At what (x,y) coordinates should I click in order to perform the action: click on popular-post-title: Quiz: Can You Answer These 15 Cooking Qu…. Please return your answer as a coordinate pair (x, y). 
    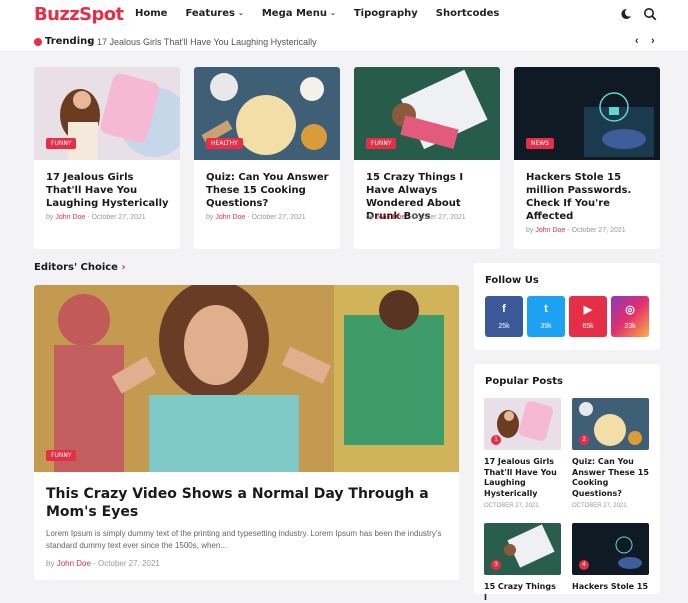
    Looking at the image, I should click on (610, 478).